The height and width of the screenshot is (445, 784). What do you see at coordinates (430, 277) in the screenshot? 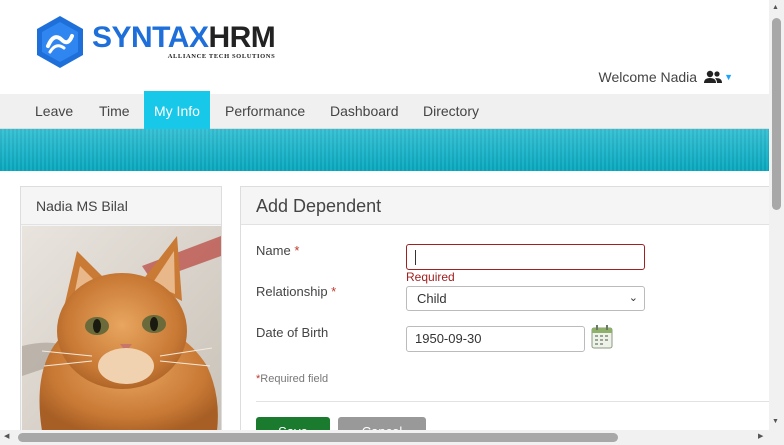
I see `name-error-message: Required` at bounding box center [430, 277].